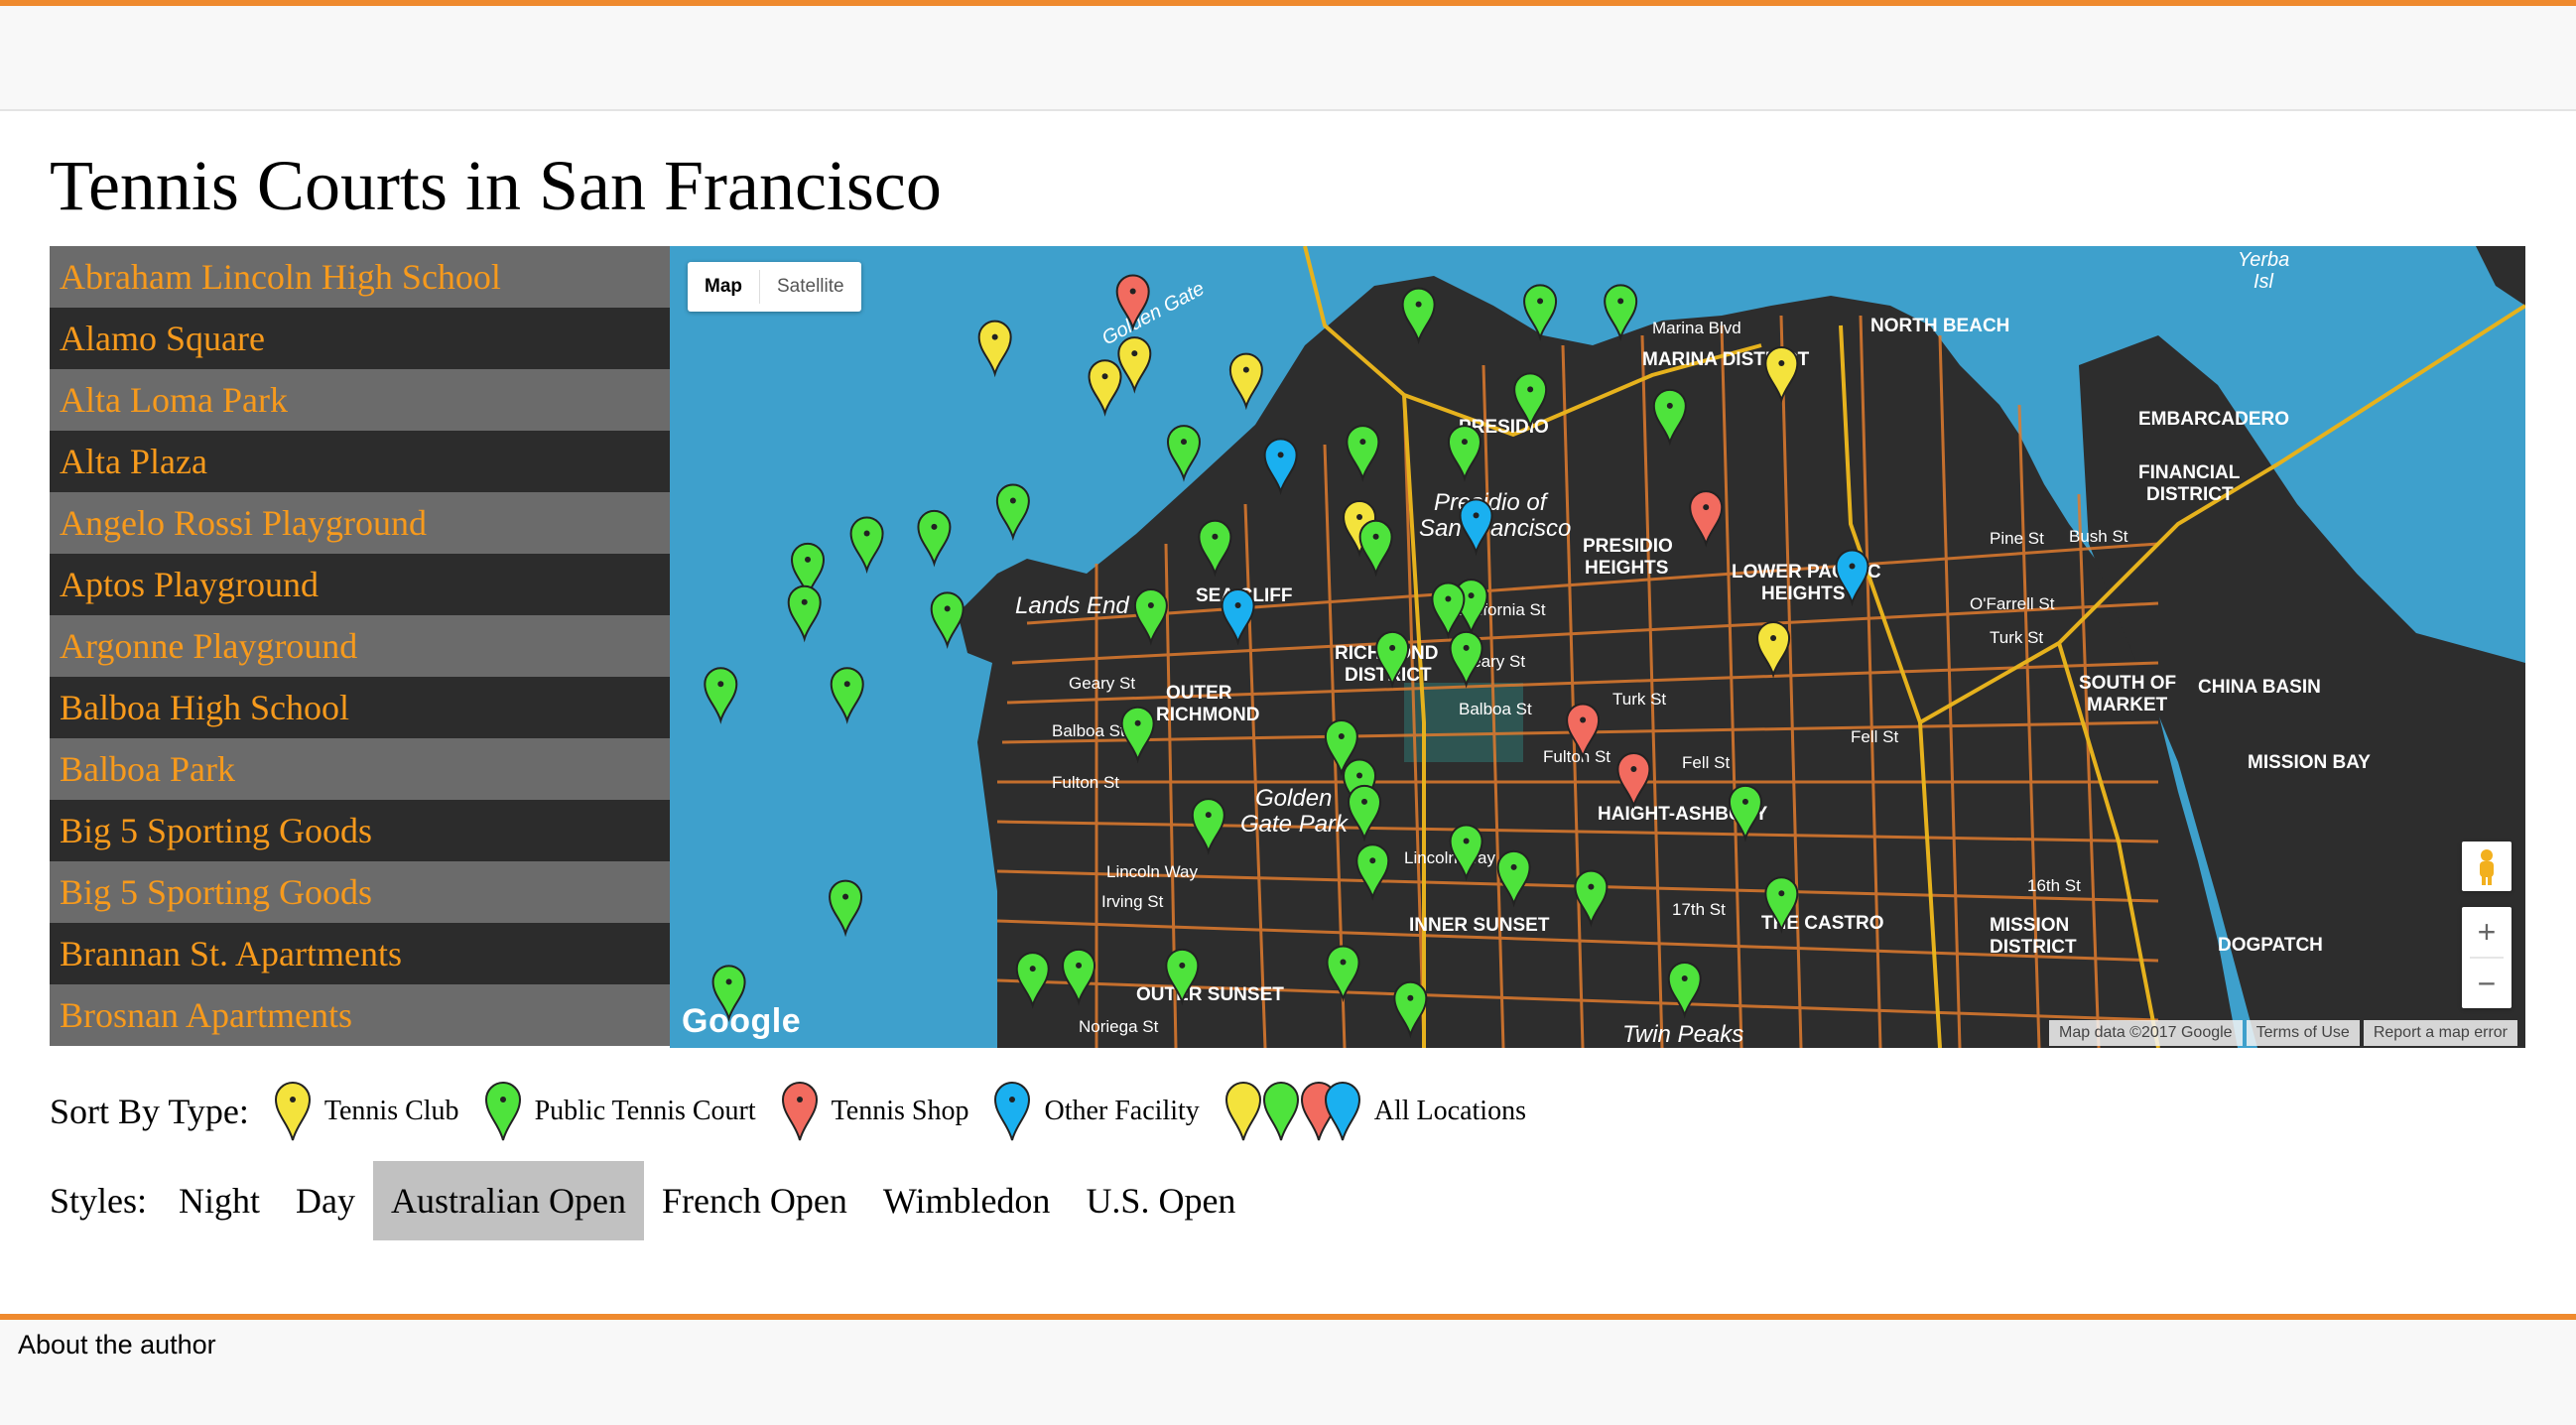 The width and height of the screenshot is (2576, 1425). What do you see at coordinates (755, 1200) in the screenshot?
I see `style-french-open: French Open` at bounding box center [755, 1200].